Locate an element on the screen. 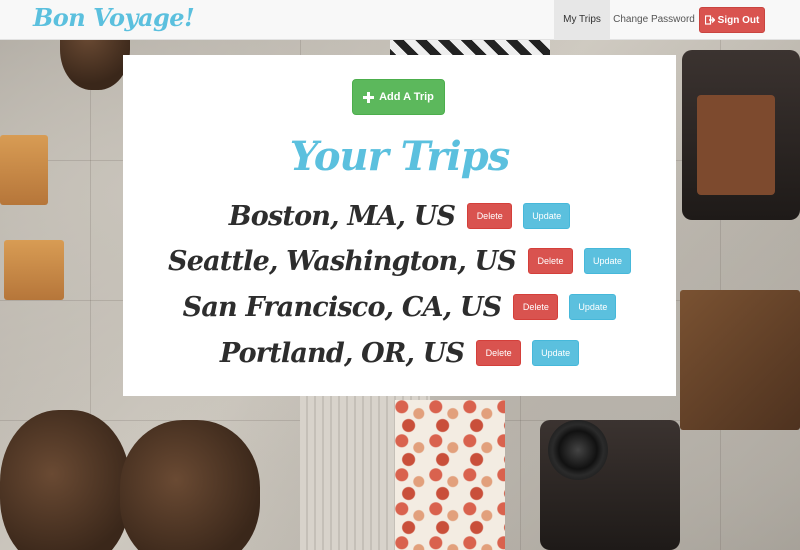 The height and width of the screenshot is (550, 800). nav-my-trips: My Trips is located at coordinates (582, 20).